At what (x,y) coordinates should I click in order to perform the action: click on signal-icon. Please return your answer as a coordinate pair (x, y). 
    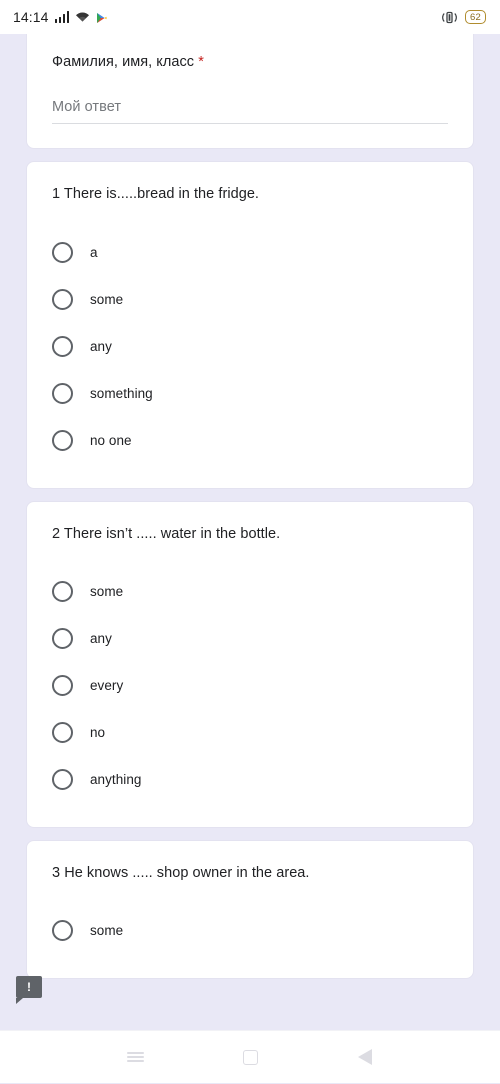
    Looking at the image, I should click on (62, 17).